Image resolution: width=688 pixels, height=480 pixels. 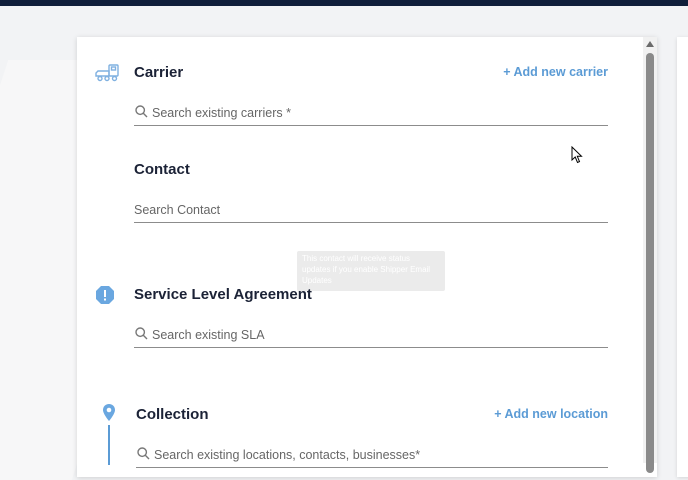 What do you see at coordinates (650, 44) in the screenshot?
I see `scroll-up-arrow-icon` at bounding box center [650, 44].